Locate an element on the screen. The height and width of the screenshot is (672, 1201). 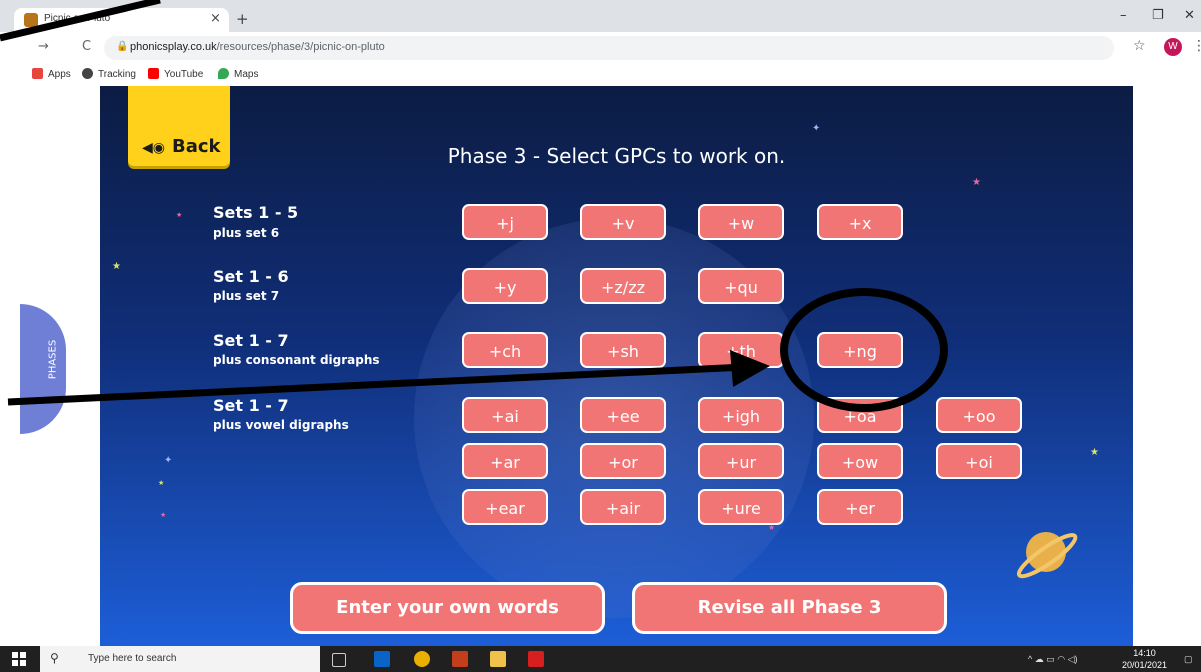
gpc-button-ng: +ng is located at coordinates (860, 350).